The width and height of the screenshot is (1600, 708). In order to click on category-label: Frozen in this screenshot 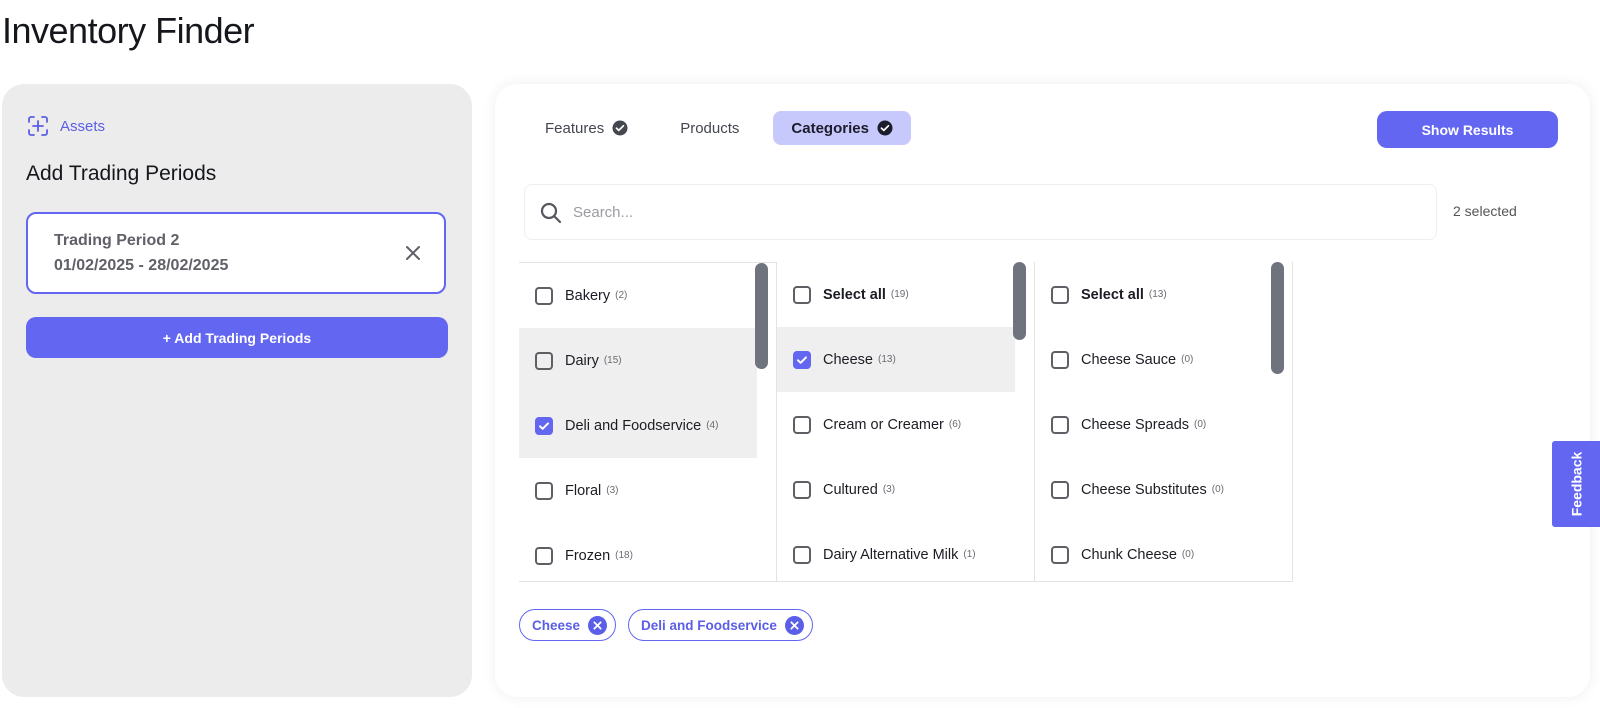, I will do `click(588, 555)`.